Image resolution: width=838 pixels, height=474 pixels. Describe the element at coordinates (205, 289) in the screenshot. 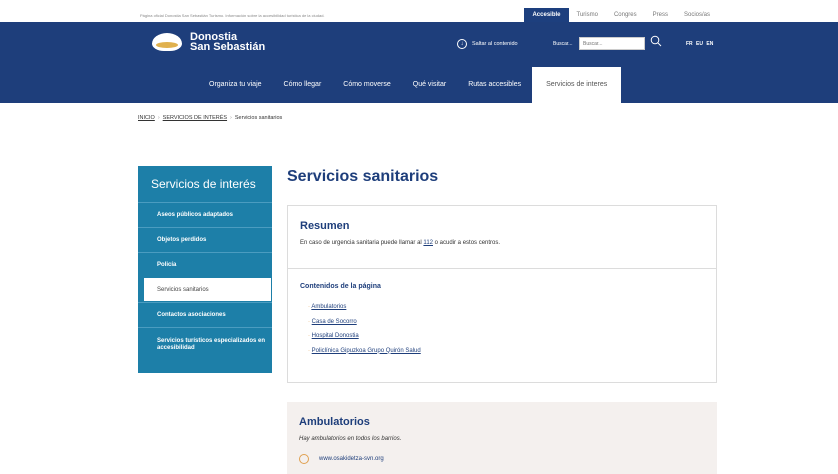

I see `sidebar-item-sanitarios: Servicios sanitarios` at that location.